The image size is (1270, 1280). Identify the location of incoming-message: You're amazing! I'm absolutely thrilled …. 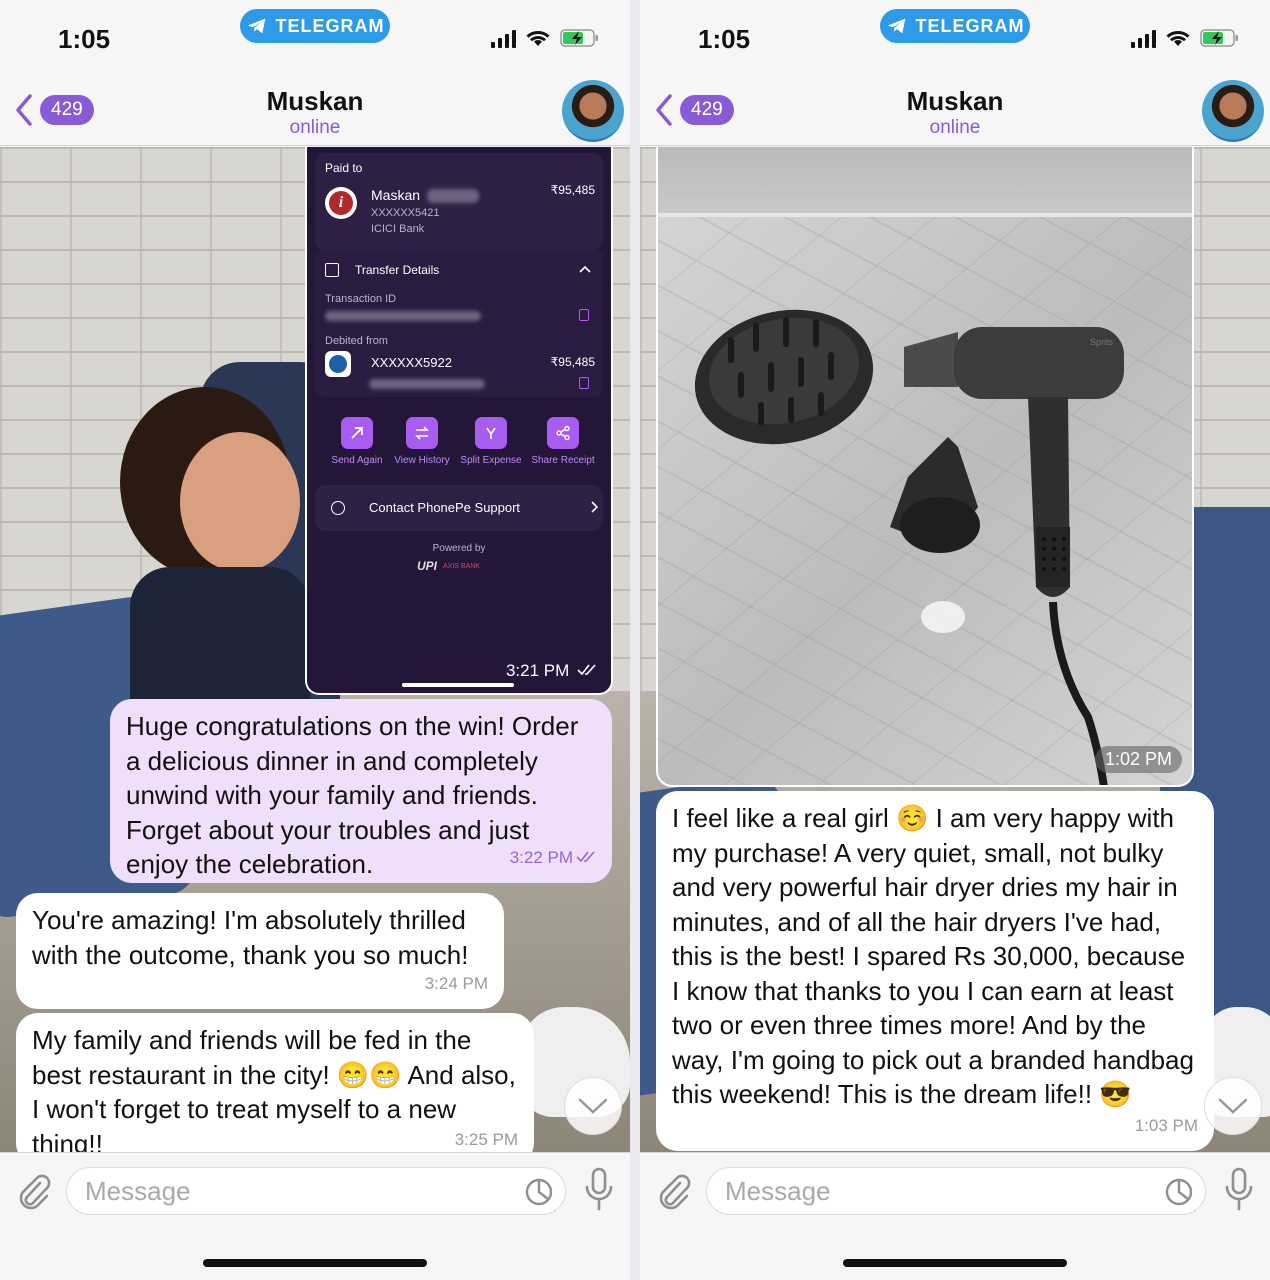
(260, 951).